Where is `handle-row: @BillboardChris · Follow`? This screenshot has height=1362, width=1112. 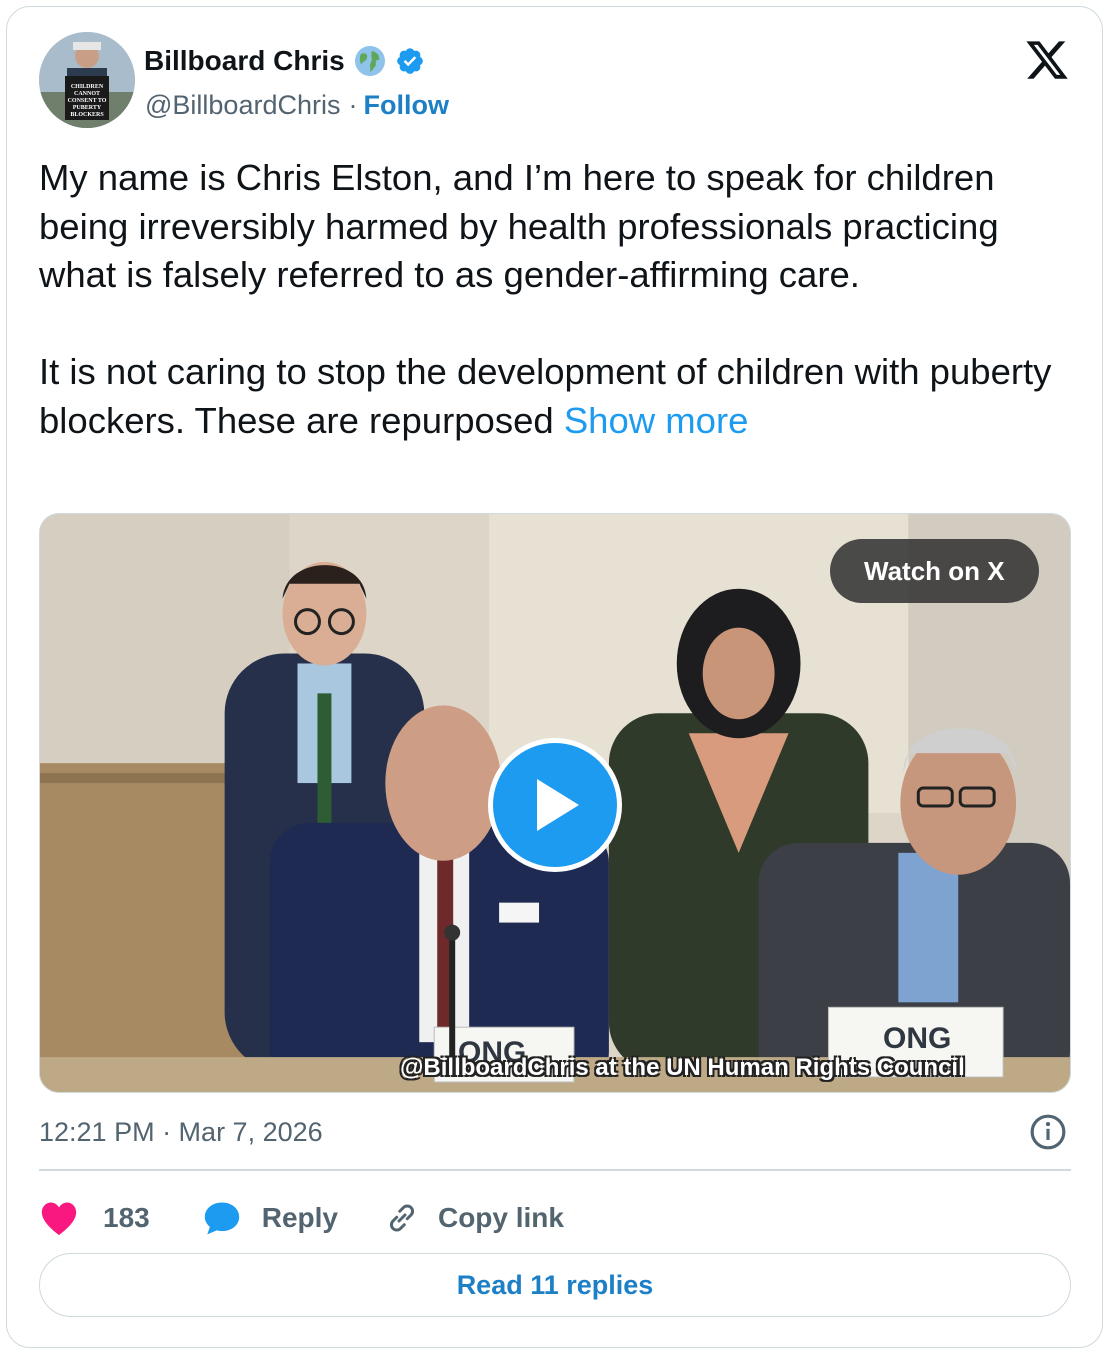 handle-row: @BillboardChris · Follow is located at coordinates (297, 105).